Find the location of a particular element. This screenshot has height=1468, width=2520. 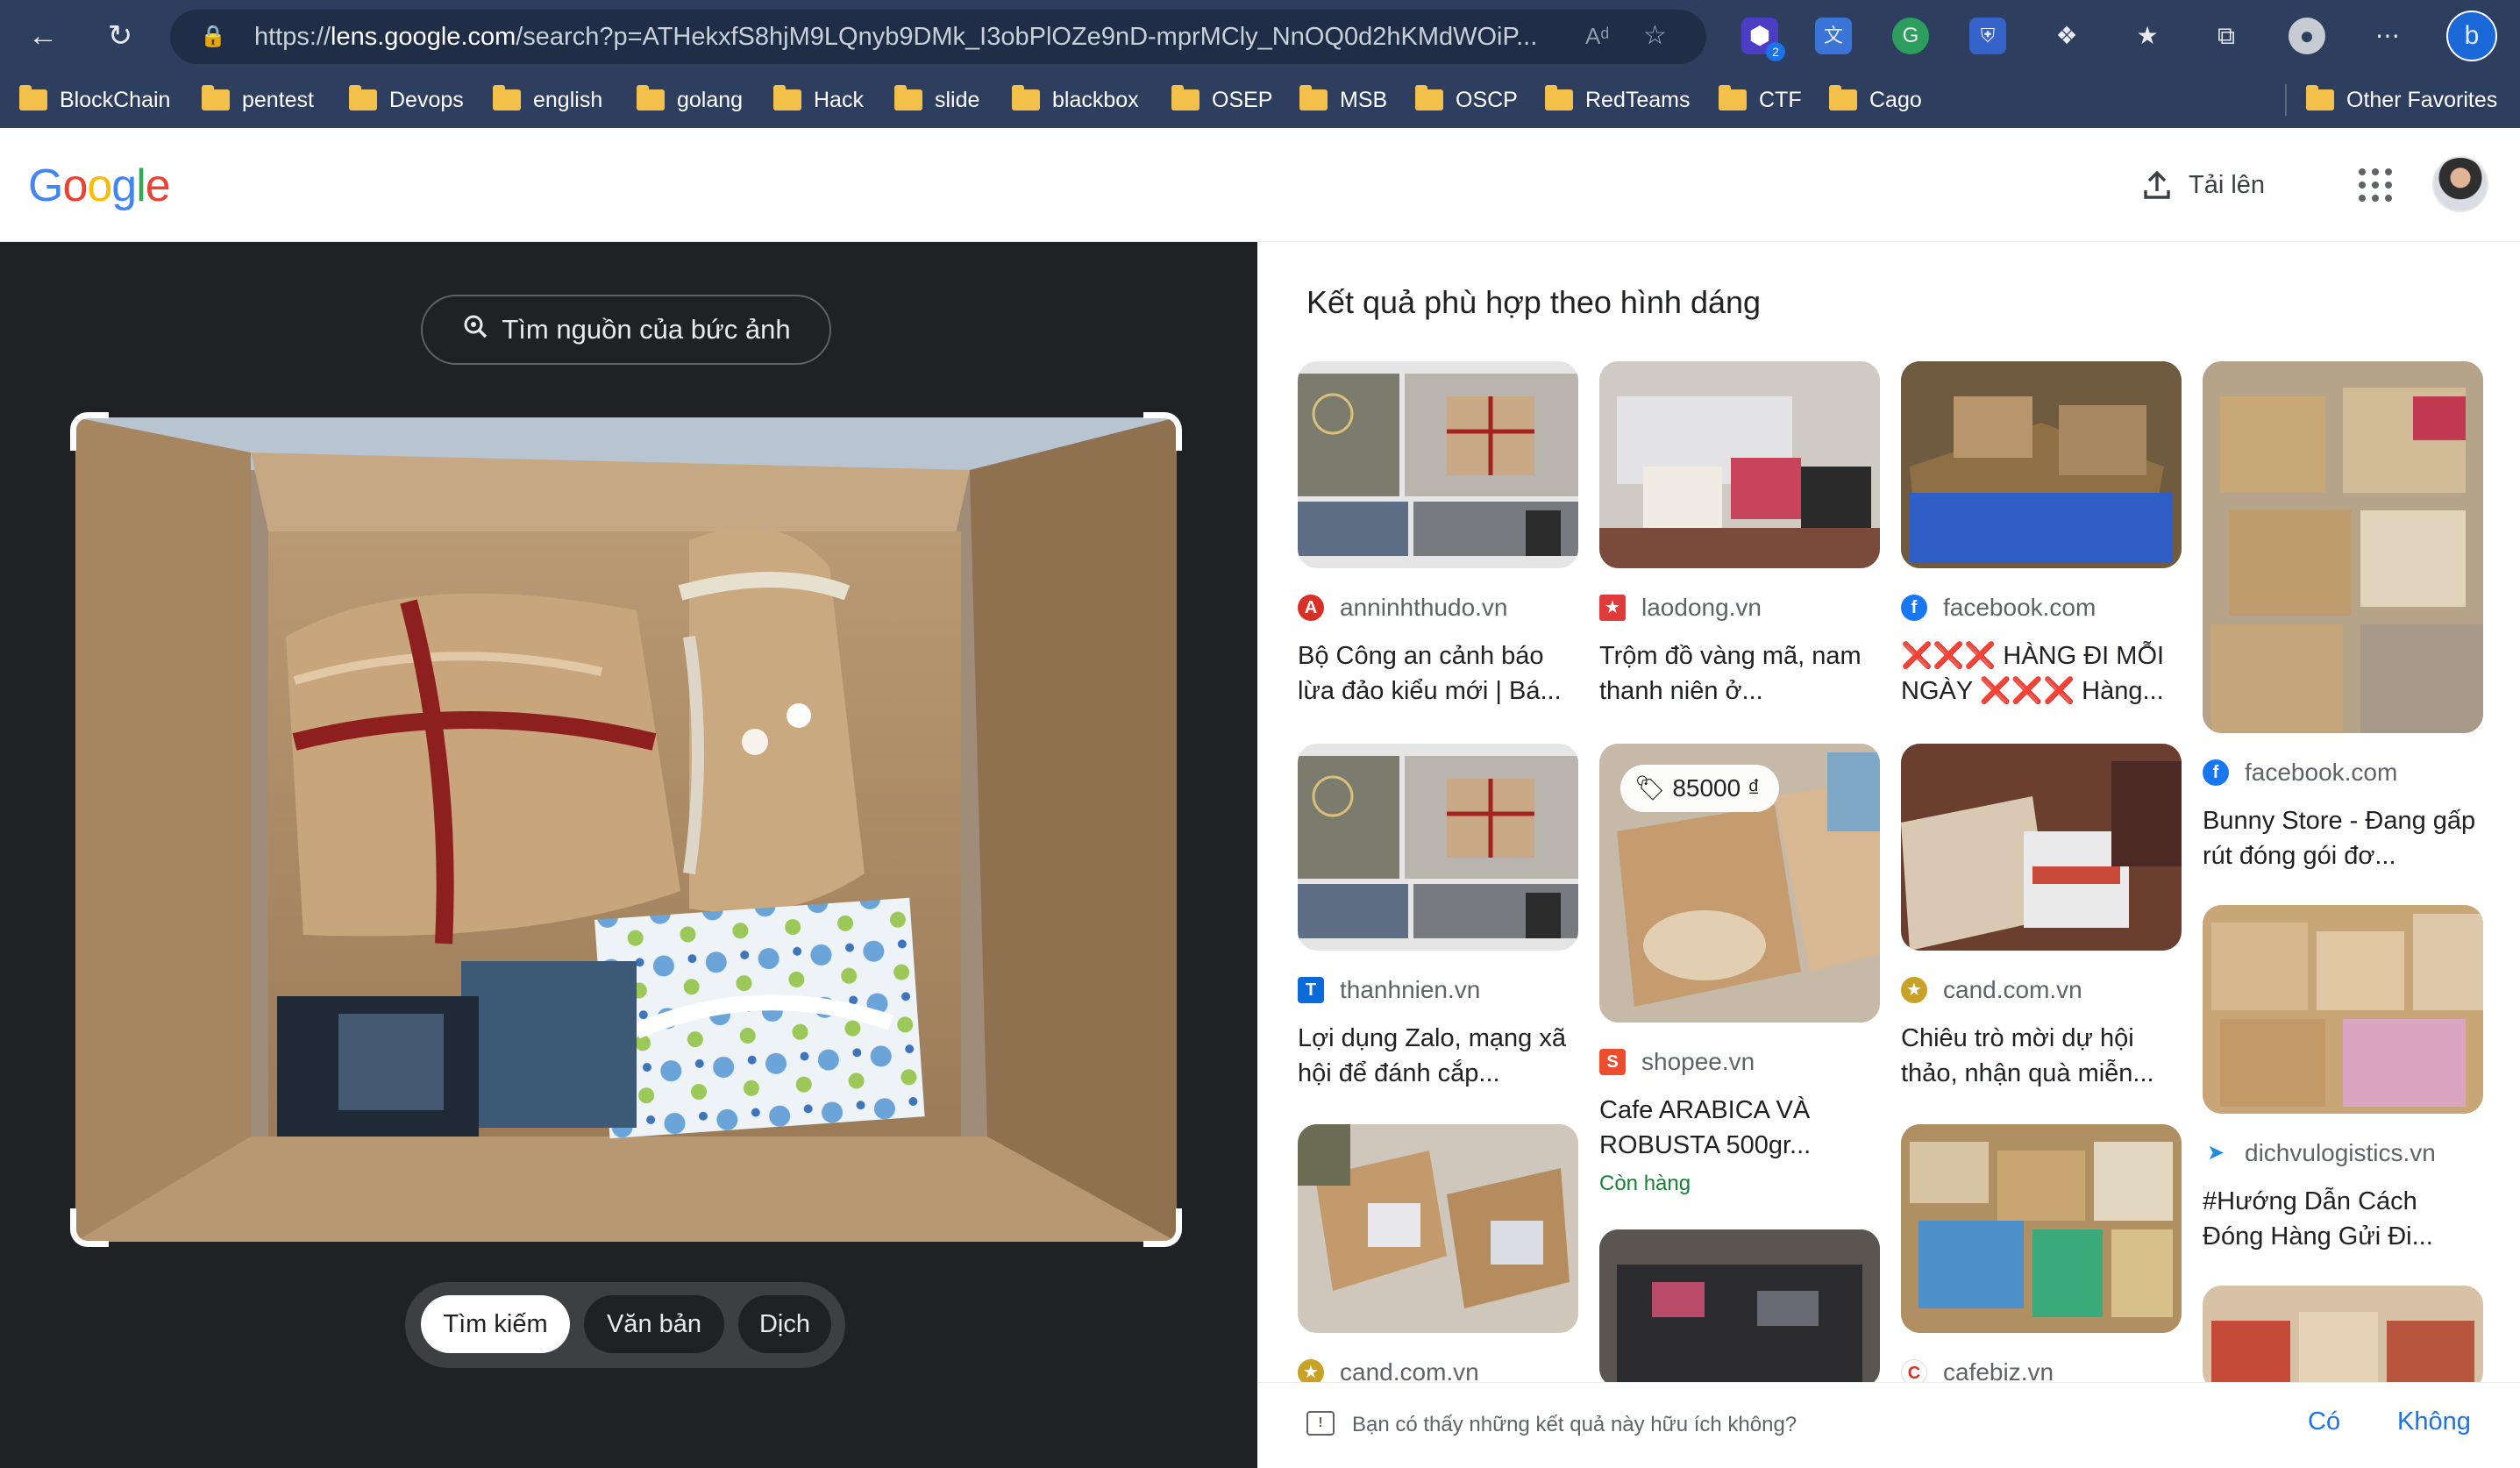

crop-corner-bottom-left is located at coordinates (89, 1227).